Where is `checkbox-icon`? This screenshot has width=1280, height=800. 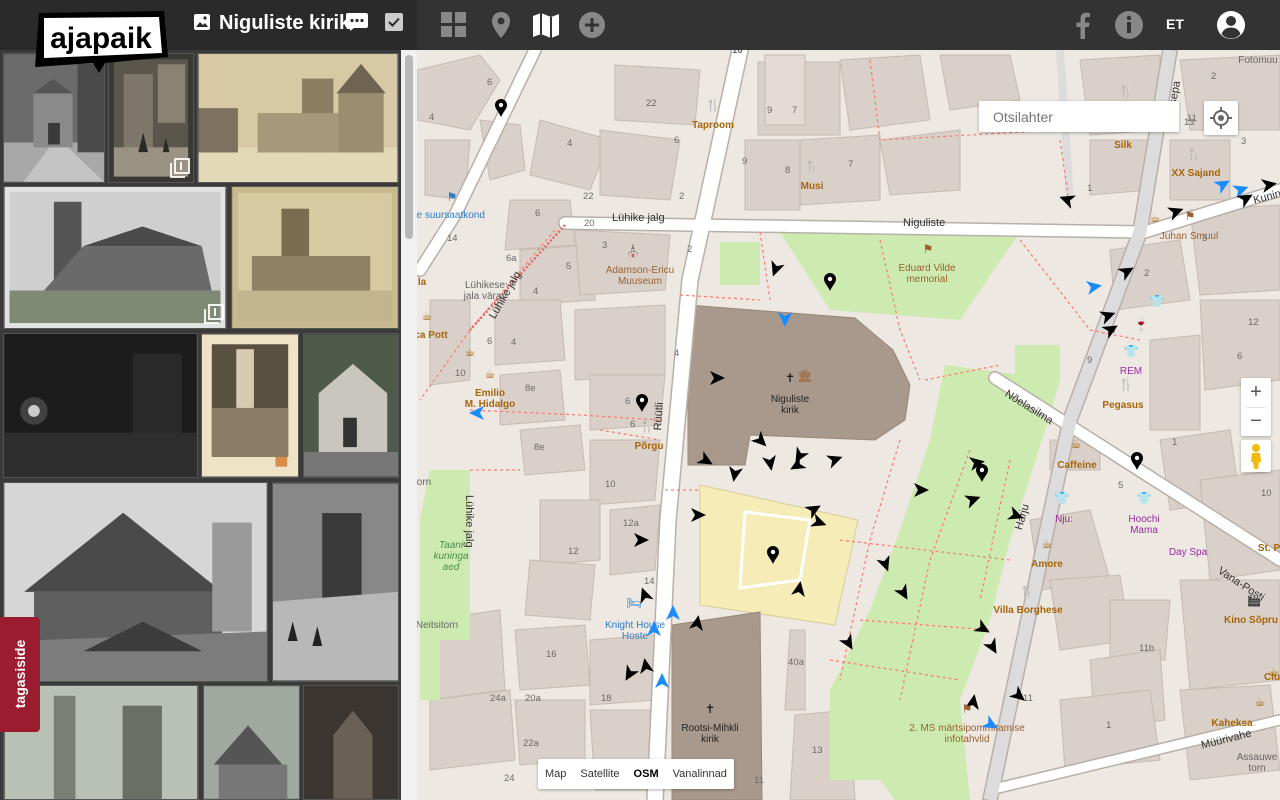 checkbox-icon is located at coordinates (394, 22).